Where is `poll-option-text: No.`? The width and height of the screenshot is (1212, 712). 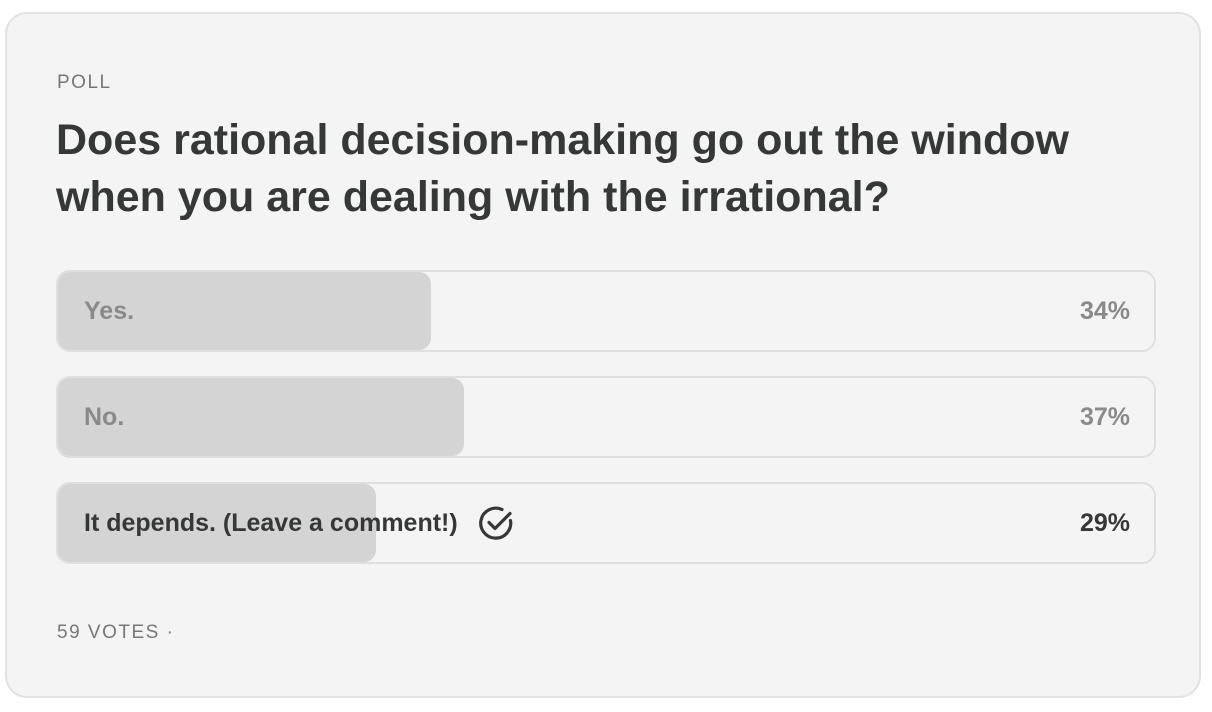
poll-option-text: No. is located at coordinates (104, 416).